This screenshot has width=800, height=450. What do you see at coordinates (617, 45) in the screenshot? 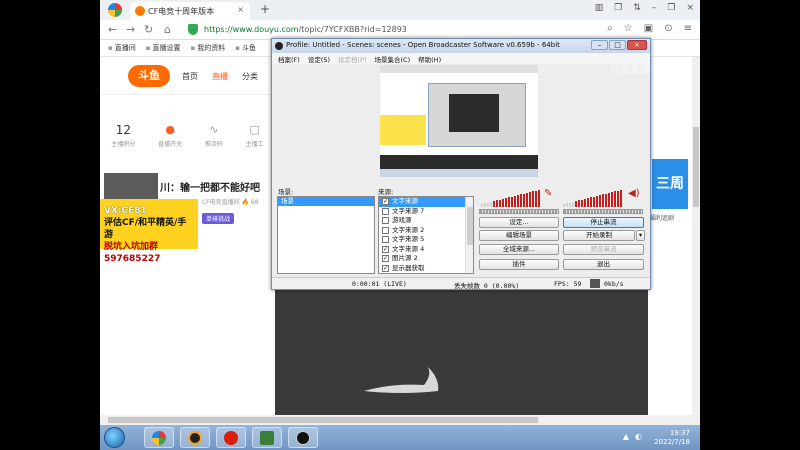
I see `obs-maximize-button: □` at bounding box center [617, 45].